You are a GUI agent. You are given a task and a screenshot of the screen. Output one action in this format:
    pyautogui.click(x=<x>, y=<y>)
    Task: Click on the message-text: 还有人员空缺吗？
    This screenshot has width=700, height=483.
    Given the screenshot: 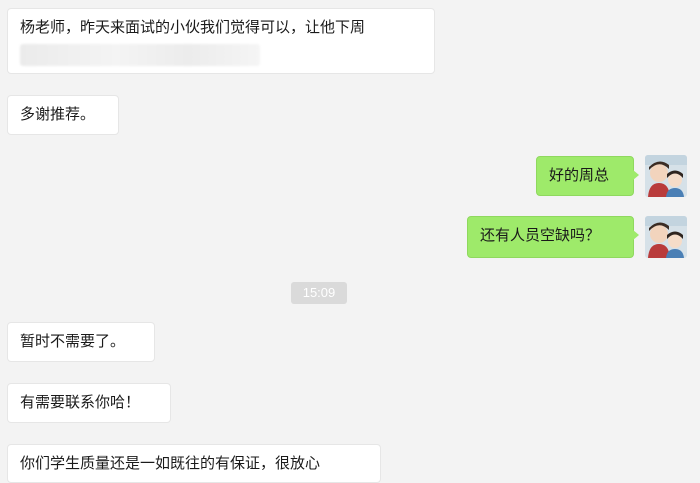 What is the action you would take?
    pyautogui.click(x=540, y=235)
    